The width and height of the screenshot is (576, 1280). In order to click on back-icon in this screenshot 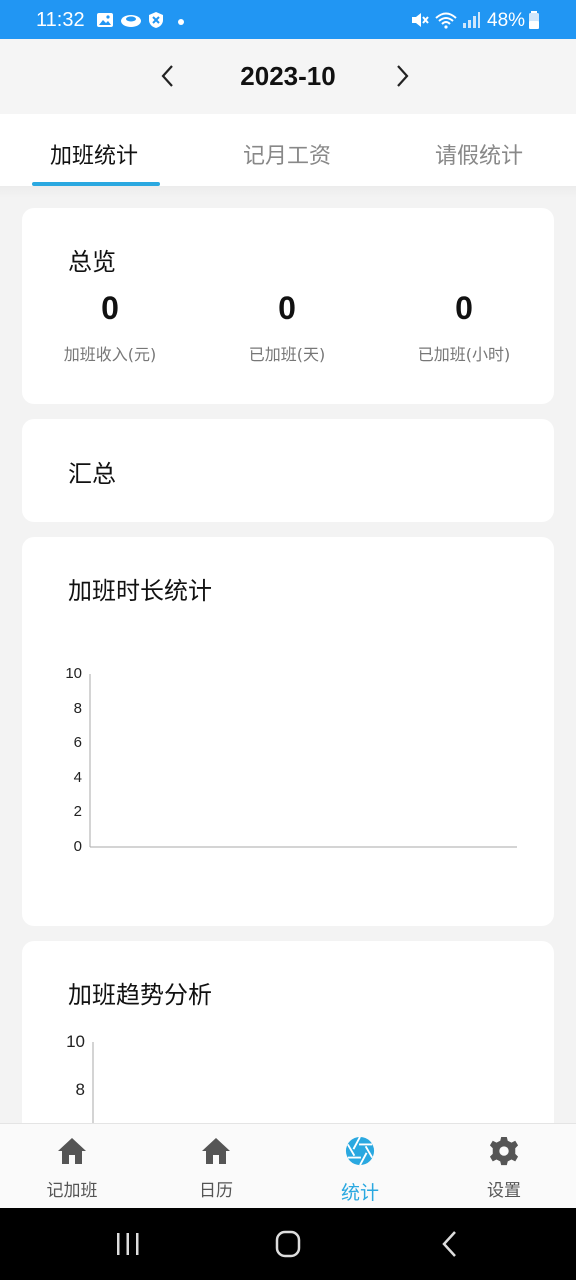, I will do `click(450, 1244)`.